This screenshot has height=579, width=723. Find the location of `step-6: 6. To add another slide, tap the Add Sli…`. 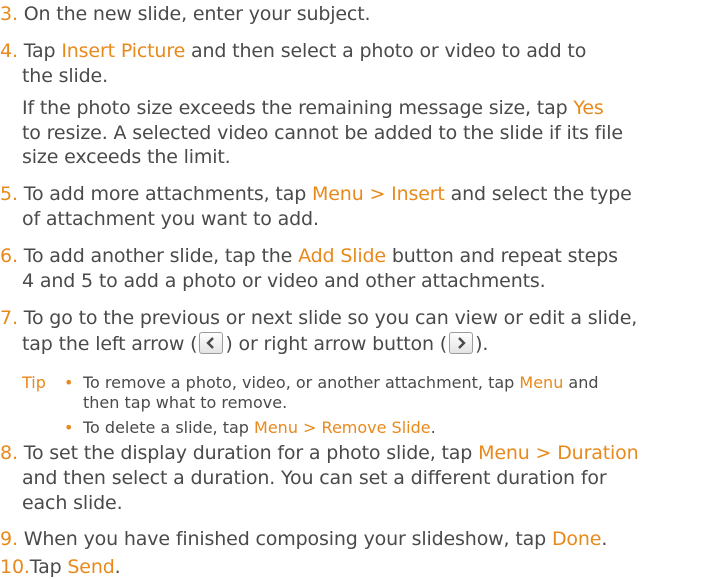

step-6: 6. To add another slide, tap the Add Sli… is located at coordinates (309, 256).